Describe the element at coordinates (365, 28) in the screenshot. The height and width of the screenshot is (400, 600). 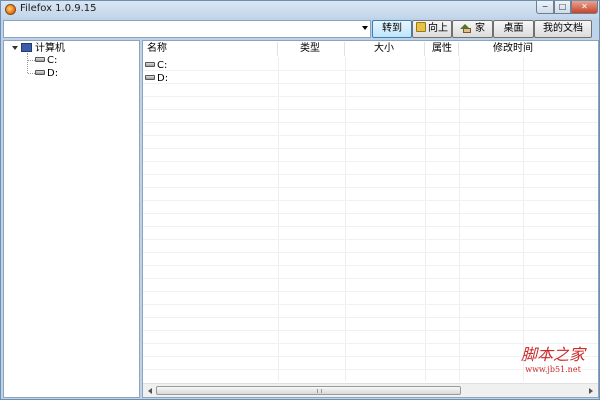
I see `dropdown-arrow-icon` at that location.